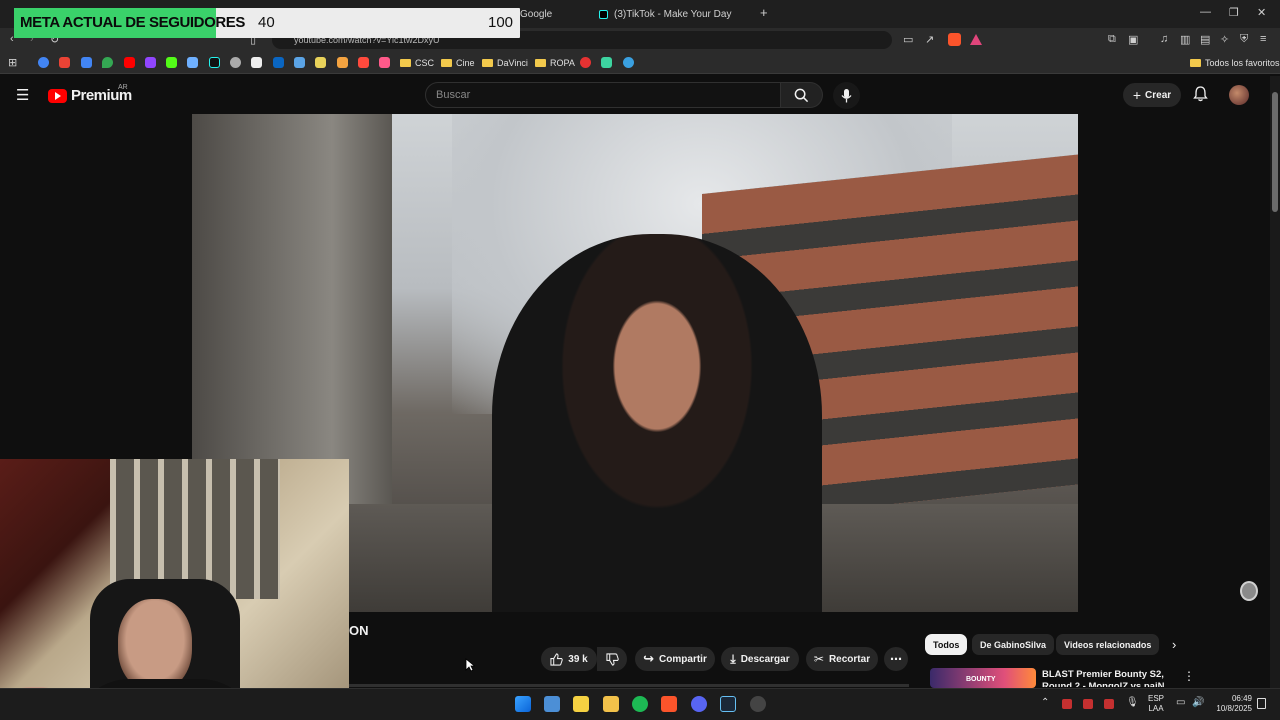  Describe the element at coordinates (552, 704) in the screenshot. I see `photos-icon` at that location.